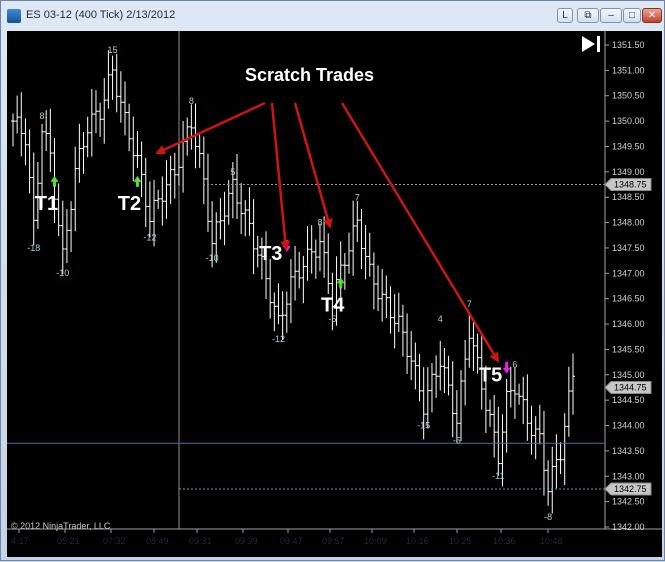 The image size is (665, 562). Describe the element at coordinates (340, 283) in the screenshot. I see `long-entry-arrow-icon` at that location.